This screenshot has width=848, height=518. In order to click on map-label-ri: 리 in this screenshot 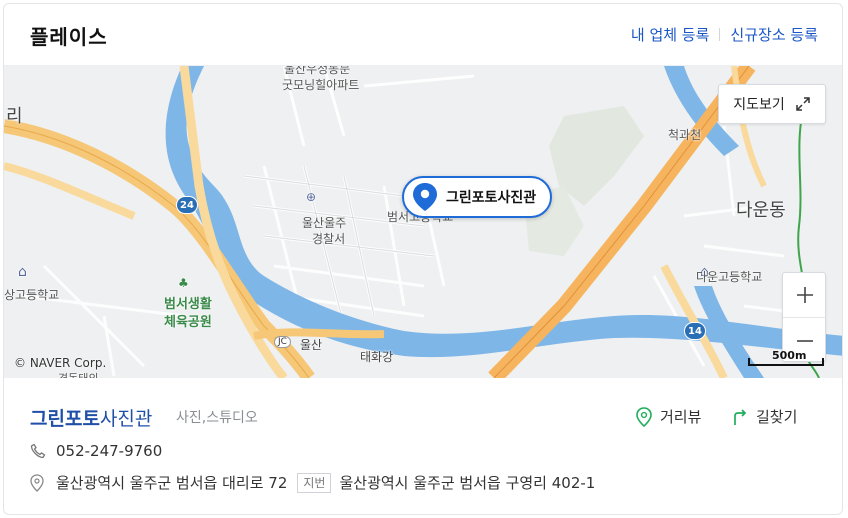, I will do `click(14, 116)`.